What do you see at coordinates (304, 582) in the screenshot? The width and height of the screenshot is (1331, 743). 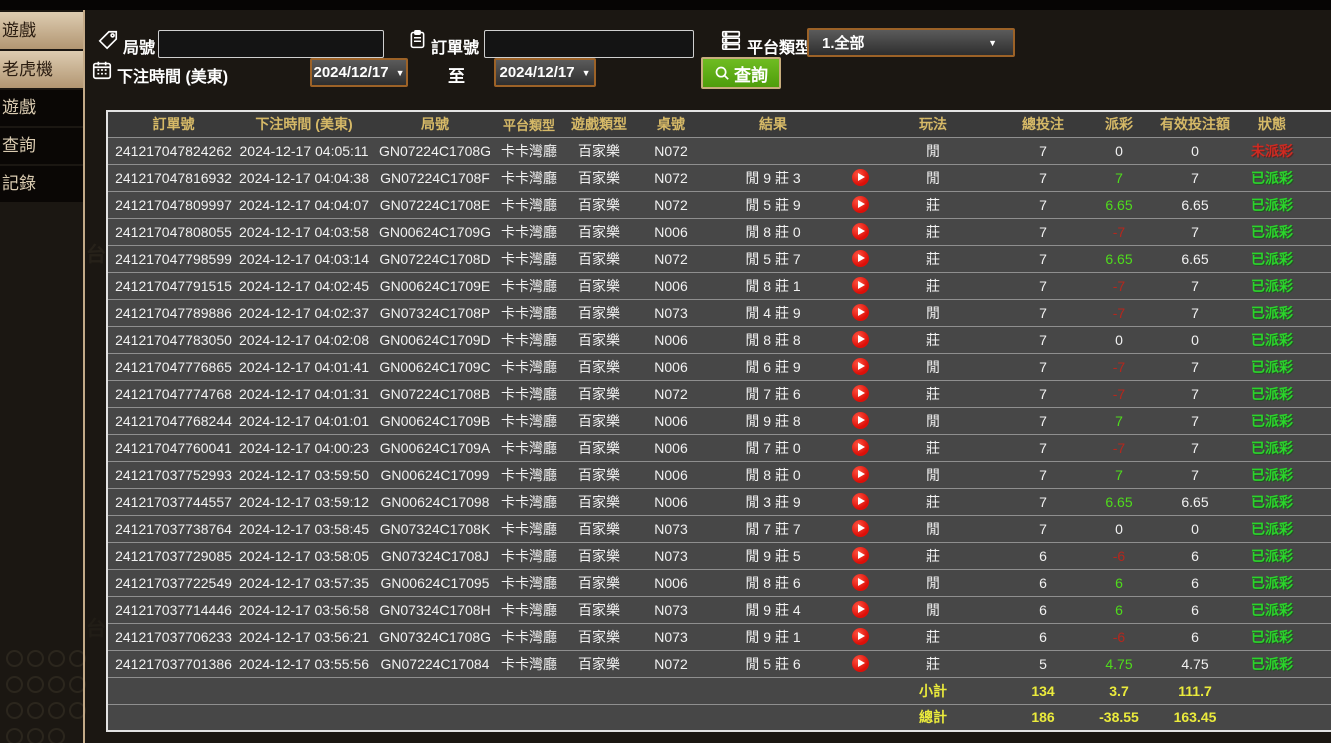 I see `cell-bet-time: 2024-12-17 03:57:35` at bounding box center [304, 582].